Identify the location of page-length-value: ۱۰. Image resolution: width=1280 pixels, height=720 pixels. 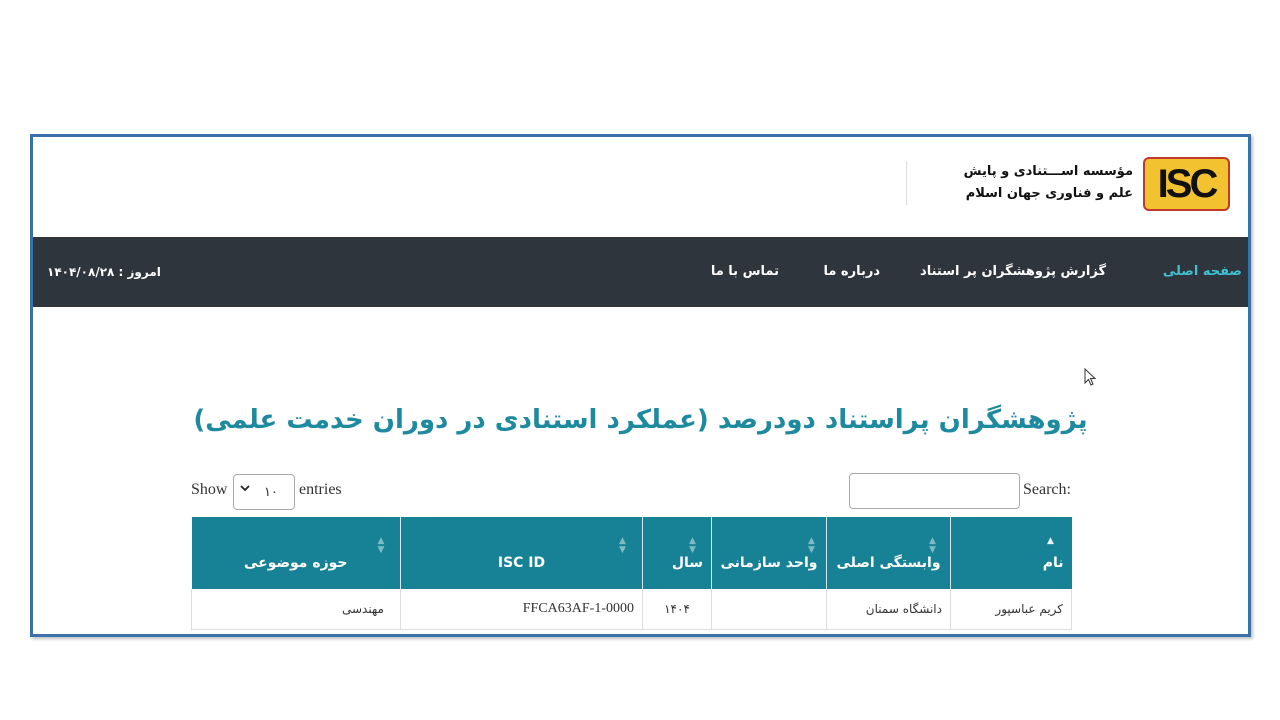
(271, 492).